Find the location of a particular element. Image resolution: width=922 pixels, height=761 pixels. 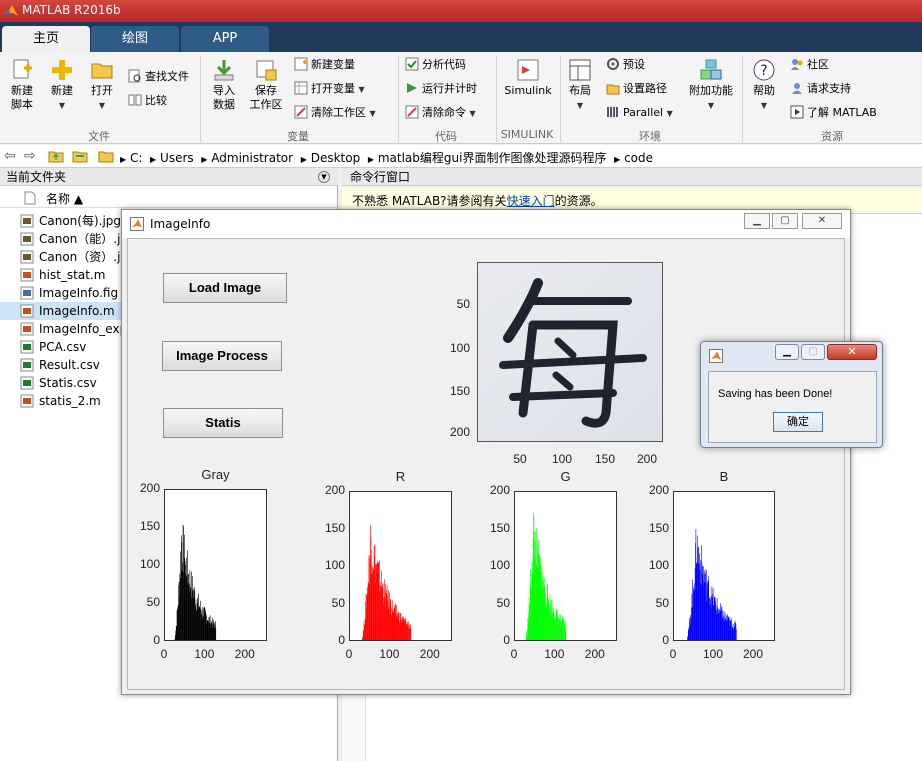

group-label-code: 代码 is located at coordinates (446, 136).